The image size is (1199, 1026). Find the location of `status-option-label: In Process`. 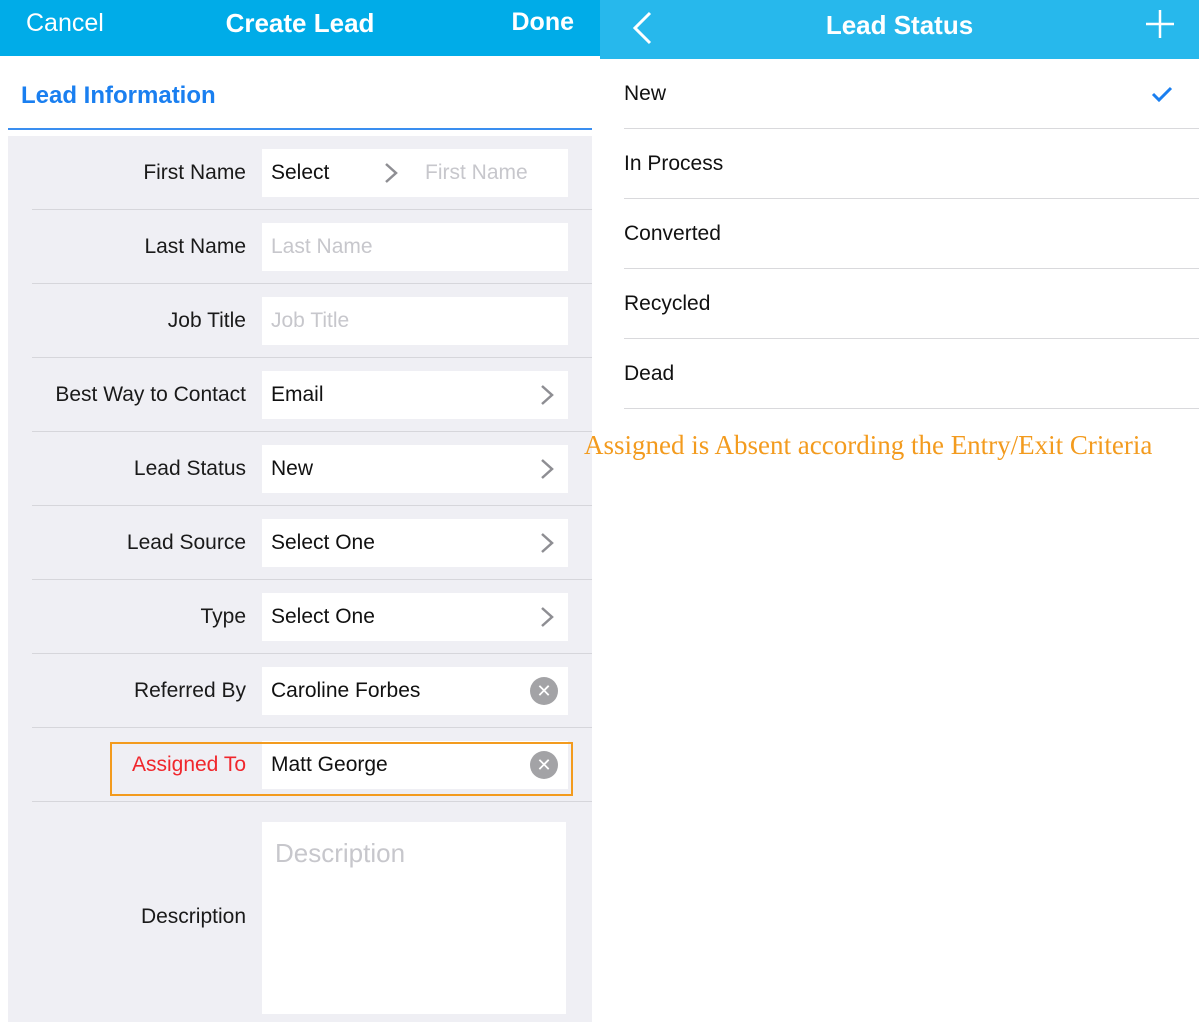

status-option-label: In Process is located at coordinates (674, 163).